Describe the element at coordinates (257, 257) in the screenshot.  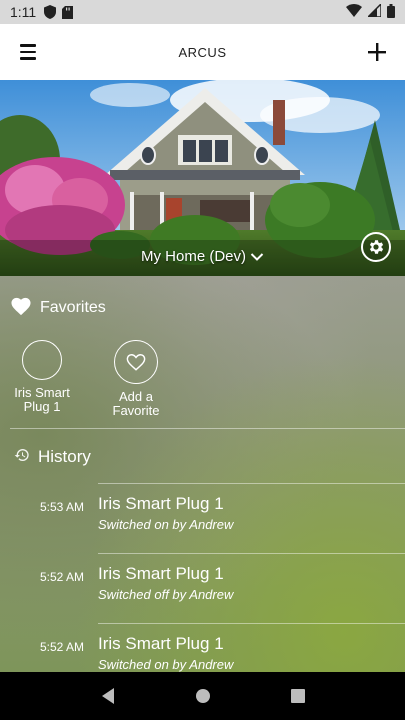
I see `chevron-down-icon` at that location.